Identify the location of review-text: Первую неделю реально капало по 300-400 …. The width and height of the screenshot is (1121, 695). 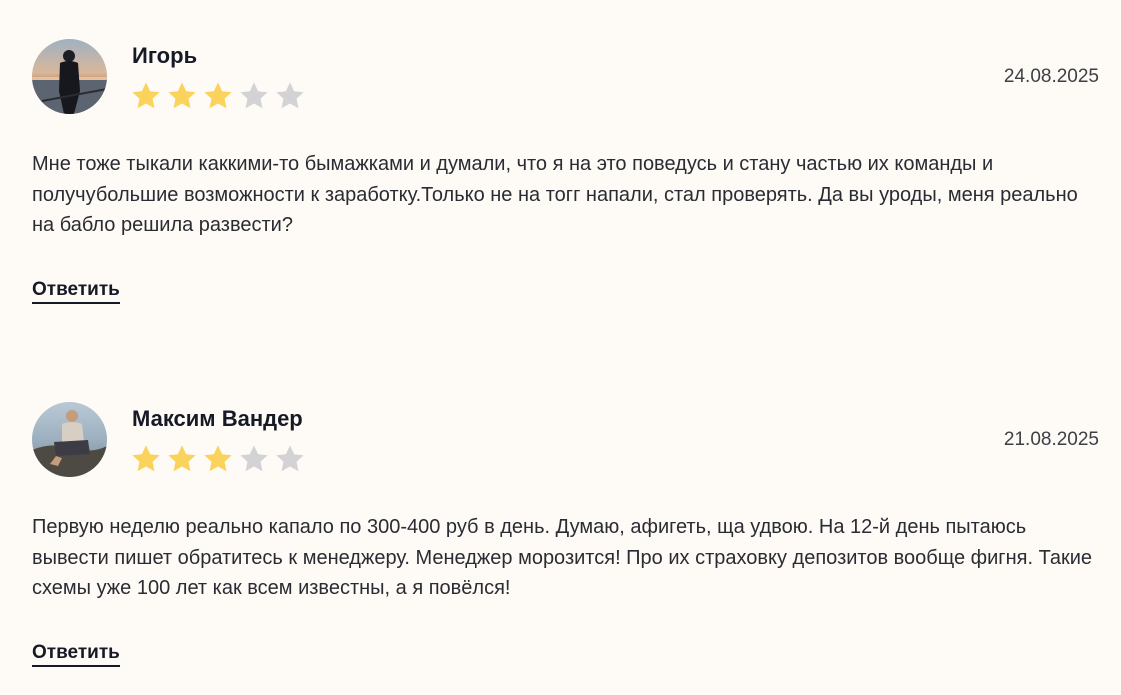
(562, 557).